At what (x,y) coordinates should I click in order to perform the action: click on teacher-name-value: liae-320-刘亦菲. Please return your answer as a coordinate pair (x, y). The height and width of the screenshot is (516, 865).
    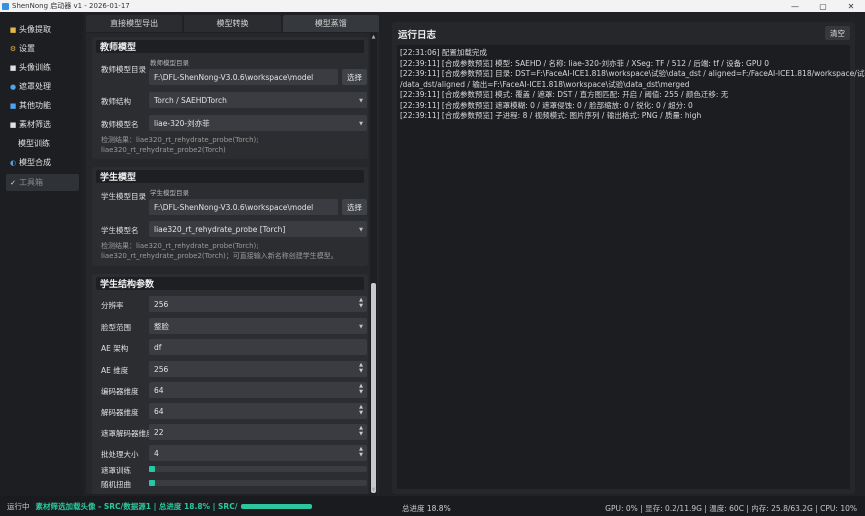
    Looking at the image, I should click on (182, 123).